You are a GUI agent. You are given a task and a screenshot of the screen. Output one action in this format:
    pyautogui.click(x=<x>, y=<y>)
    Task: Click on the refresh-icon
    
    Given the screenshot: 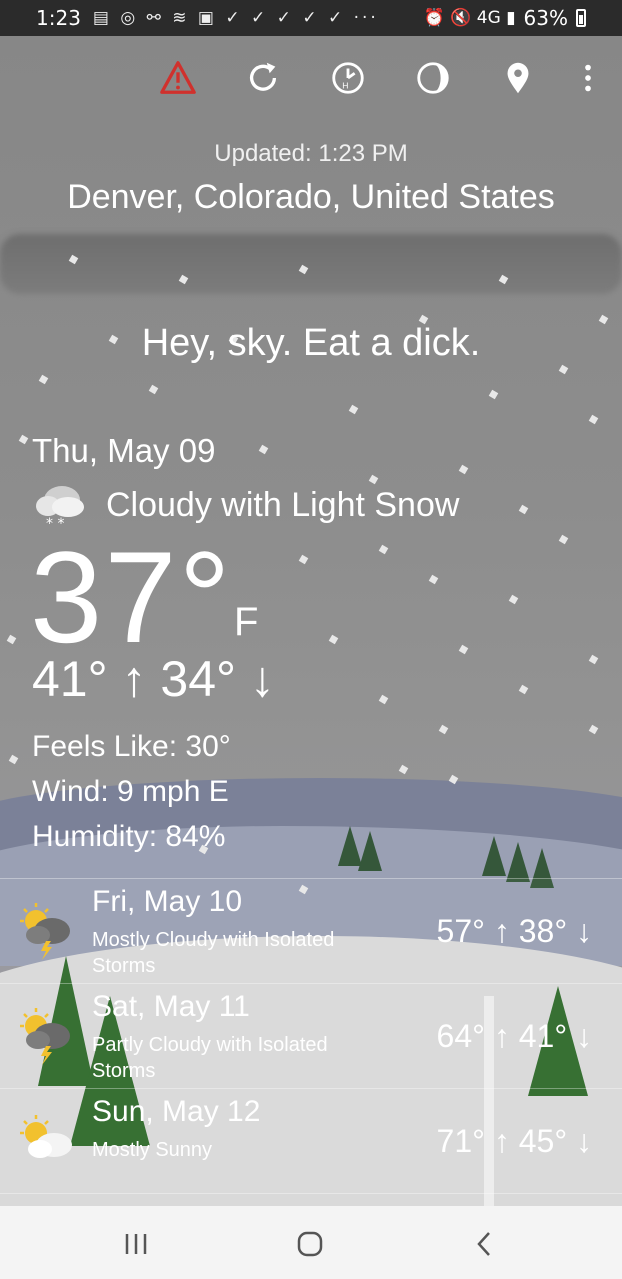 What is the action you would take?
    pyautogui.click(x=263, y=78)
    